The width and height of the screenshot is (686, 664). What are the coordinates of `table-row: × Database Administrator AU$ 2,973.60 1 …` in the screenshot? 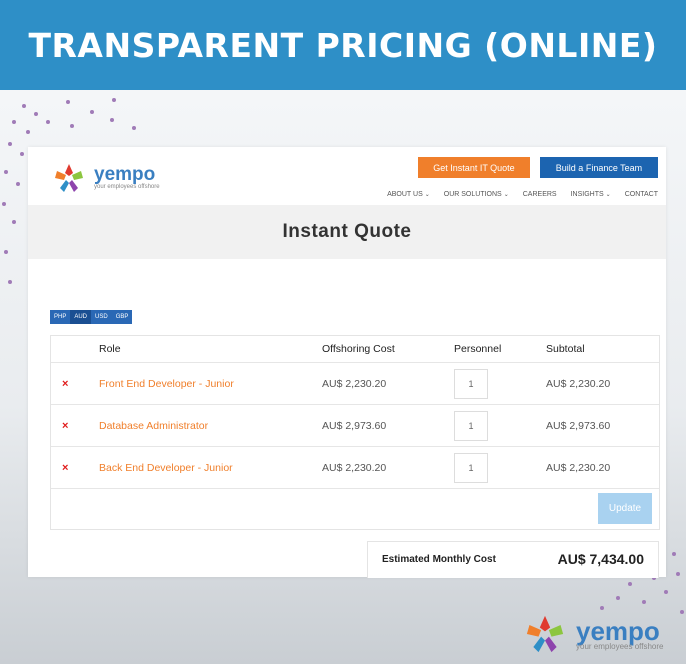 It's located at (355, 426).